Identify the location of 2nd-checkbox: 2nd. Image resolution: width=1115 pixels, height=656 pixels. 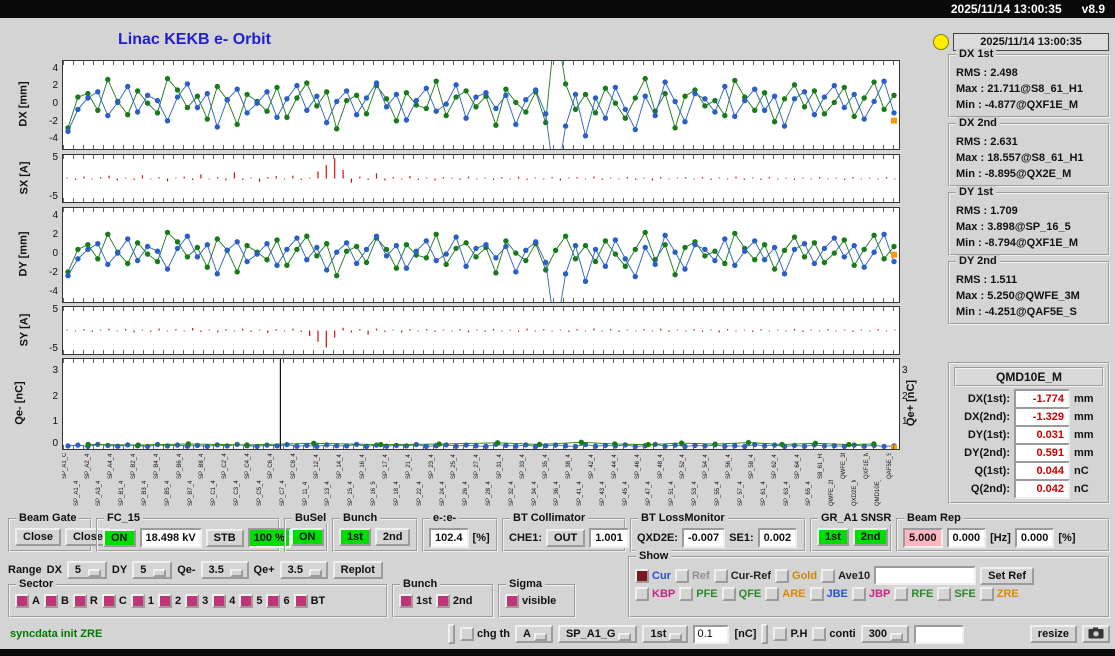
(453, 601).